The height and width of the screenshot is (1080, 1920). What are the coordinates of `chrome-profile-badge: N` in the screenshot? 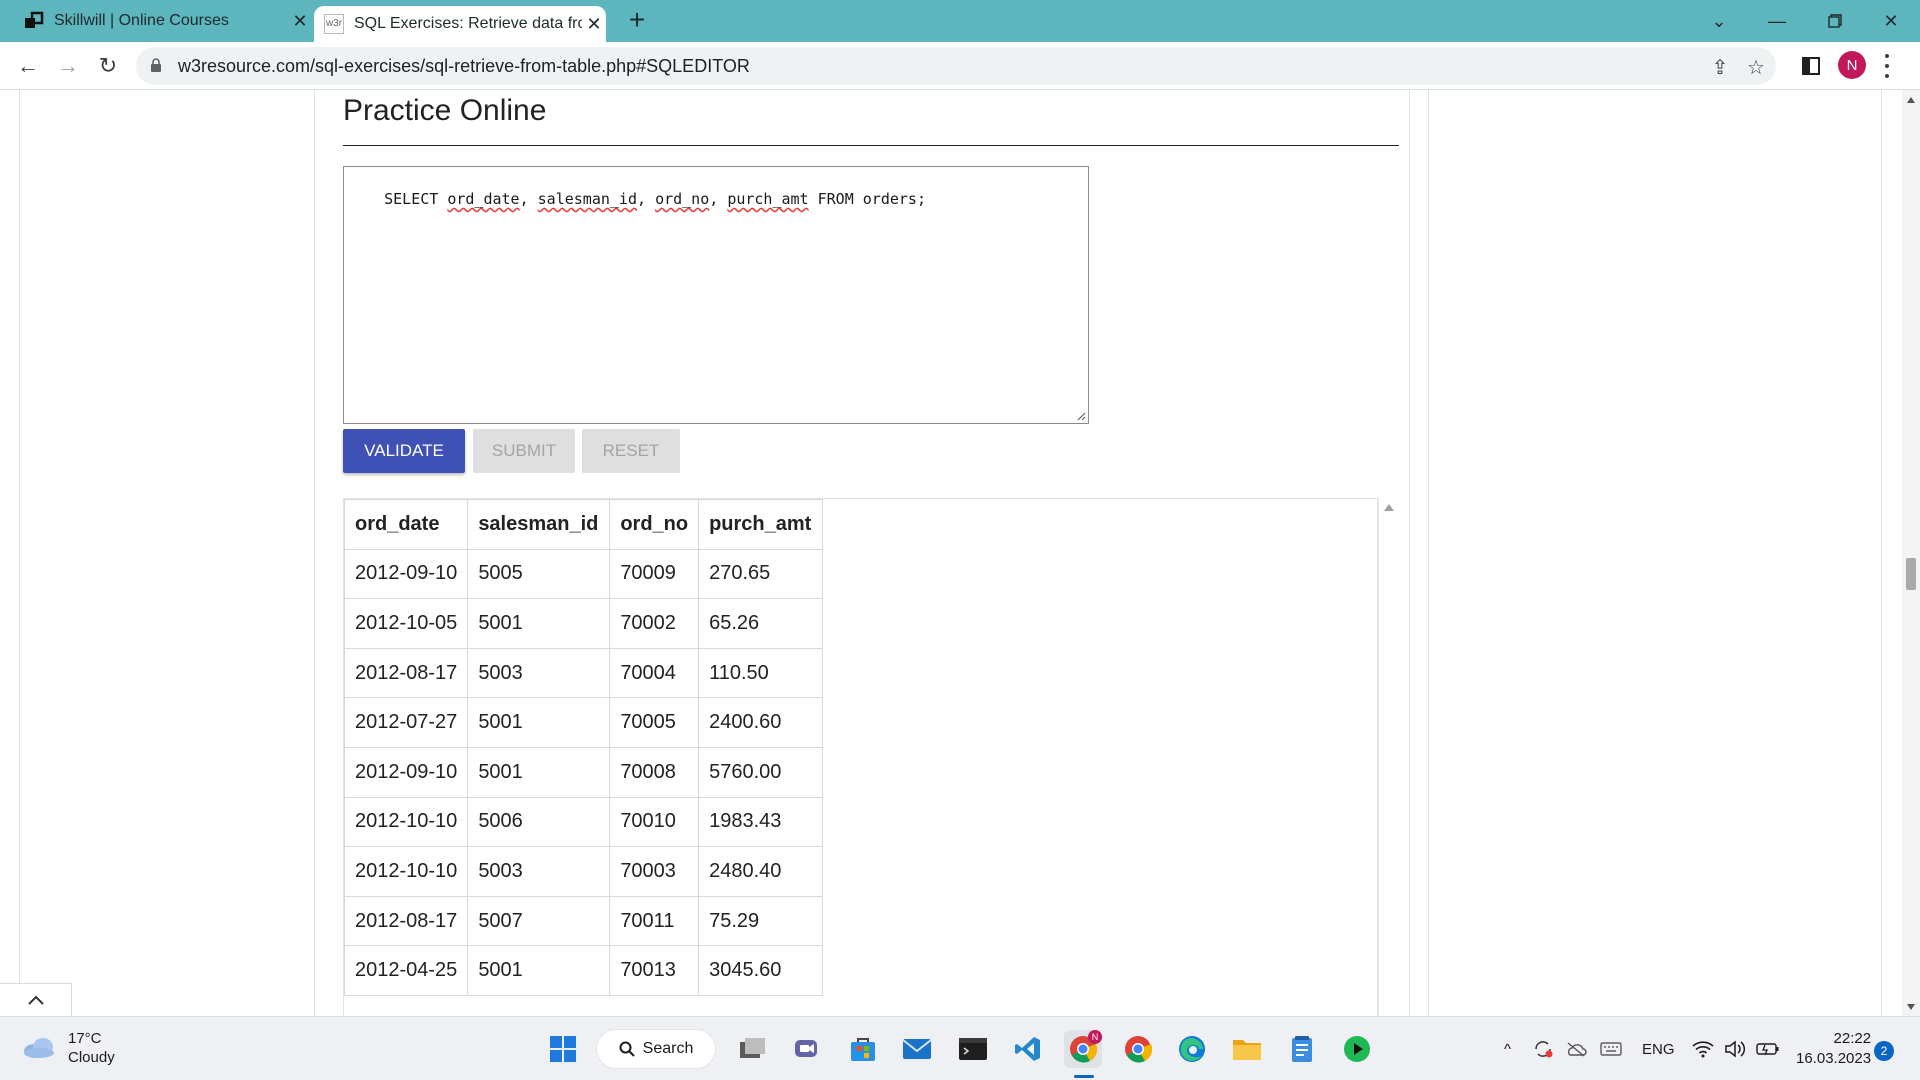 It's located at (1095, 1037).